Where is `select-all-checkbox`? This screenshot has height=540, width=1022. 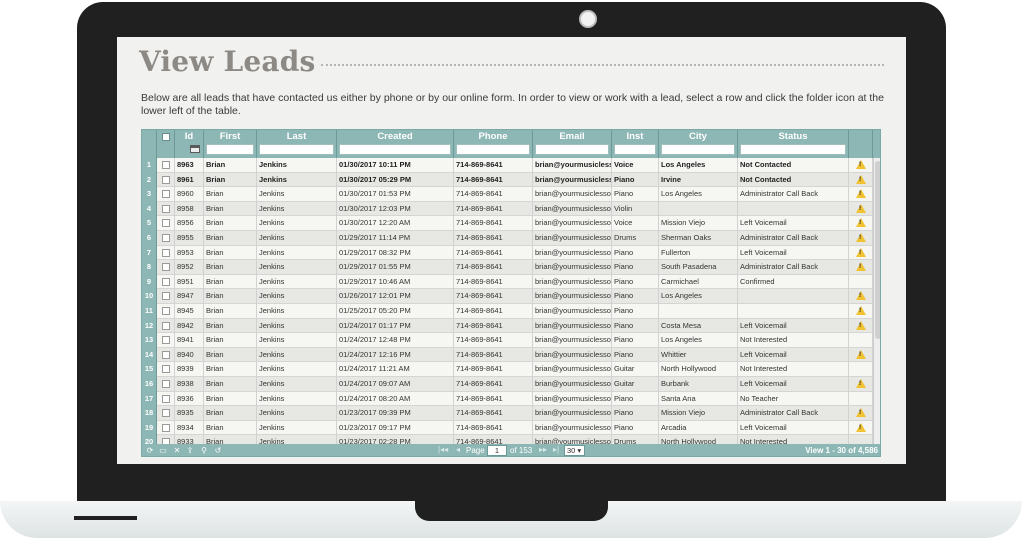 select-all-checkbox is located at coordinates (165, 137).